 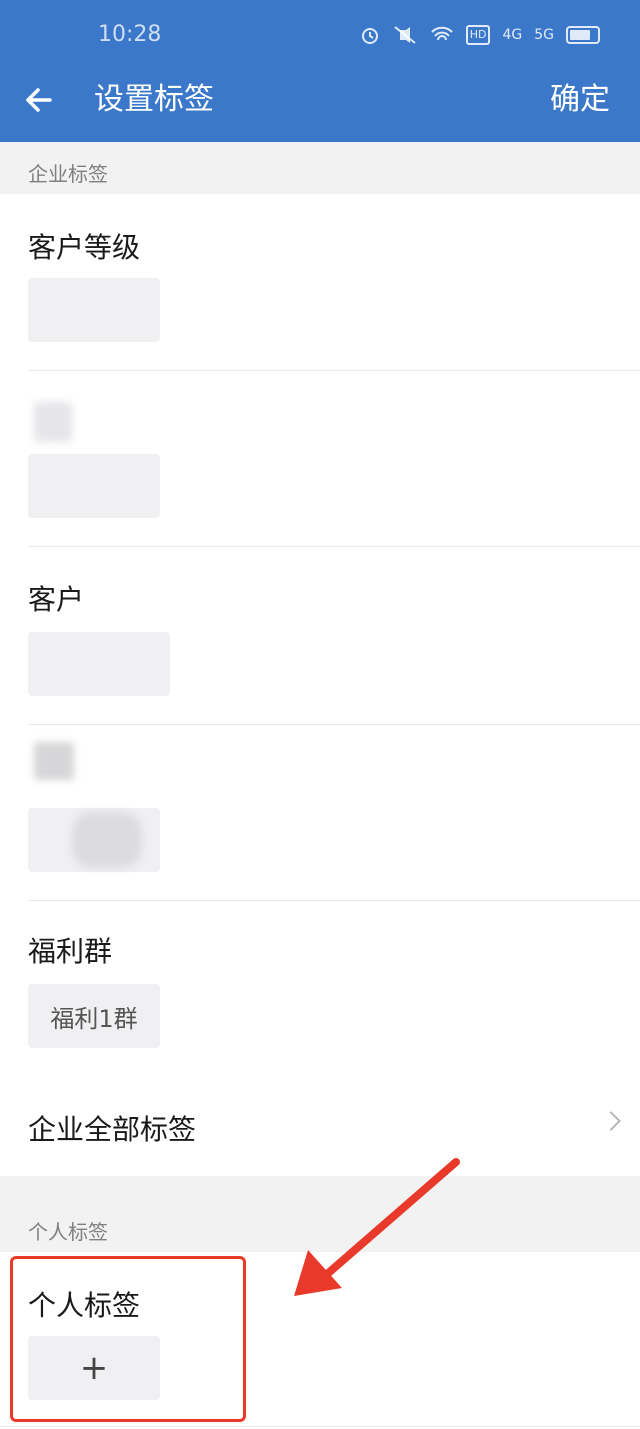 What do you see at coordinates (130, 34) in the screenshot?
I see `status-time: 10:28` at bounding box center [130, 34].